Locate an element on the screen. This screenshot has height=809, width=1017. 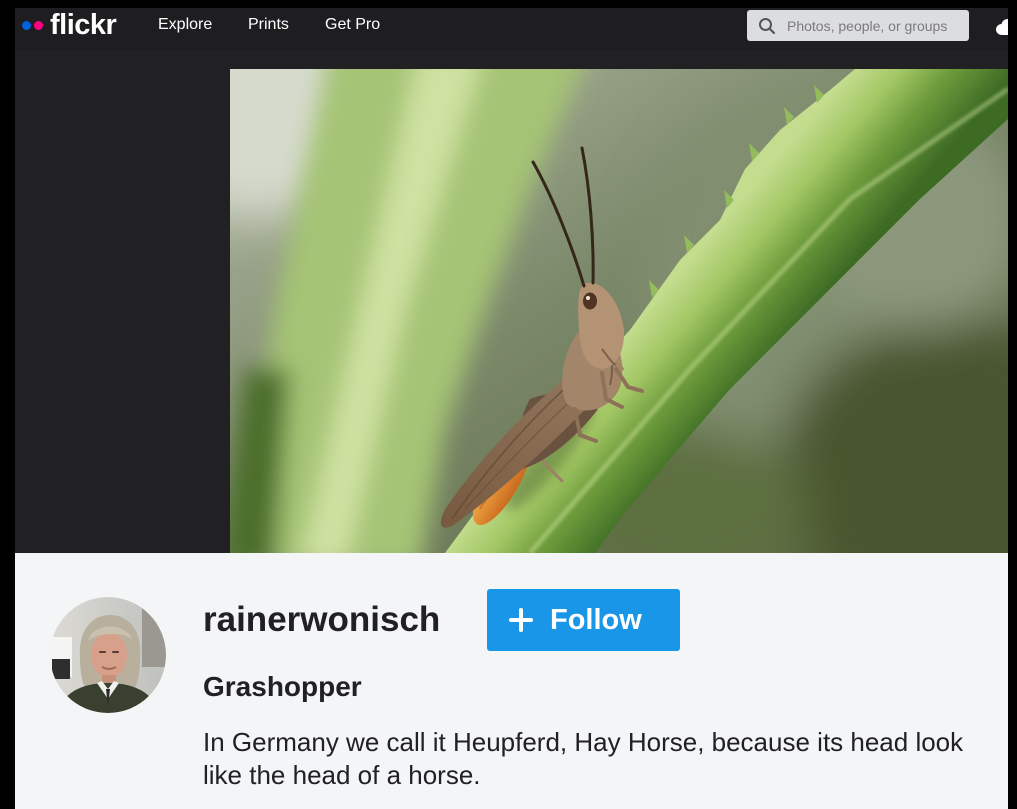
nav-explore: Explore is located at coordinates (185, 25).